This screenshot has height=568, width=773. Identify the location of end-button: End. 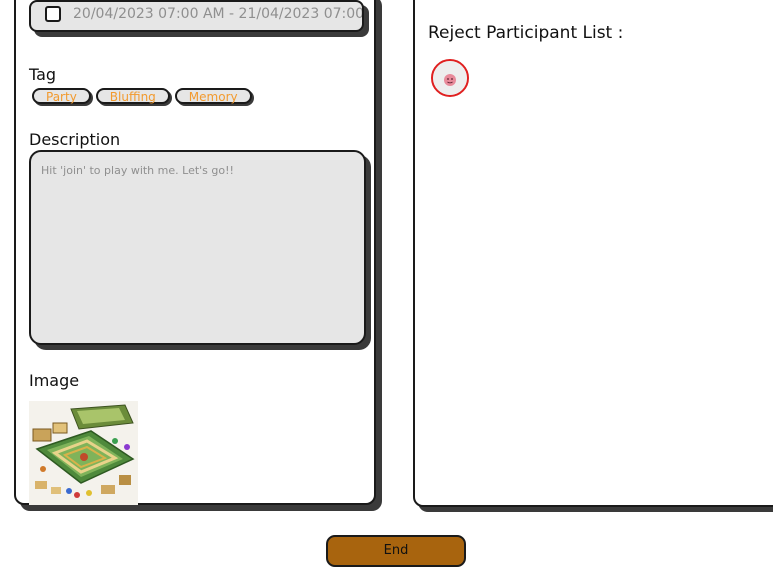
(396, 551).